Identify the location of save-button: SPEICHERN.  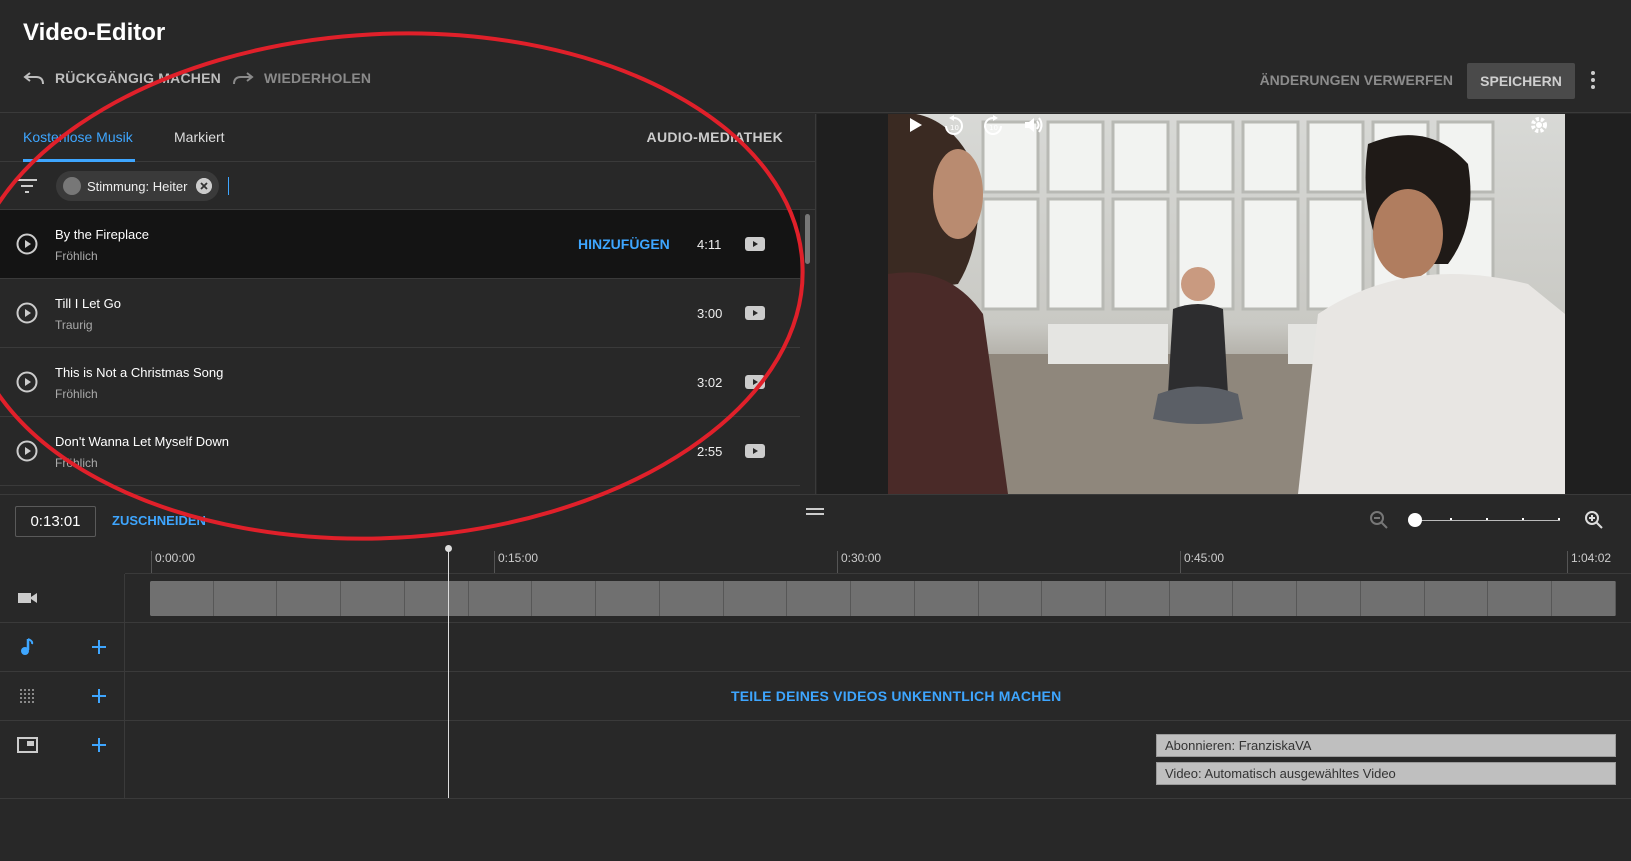
(1521, 81).